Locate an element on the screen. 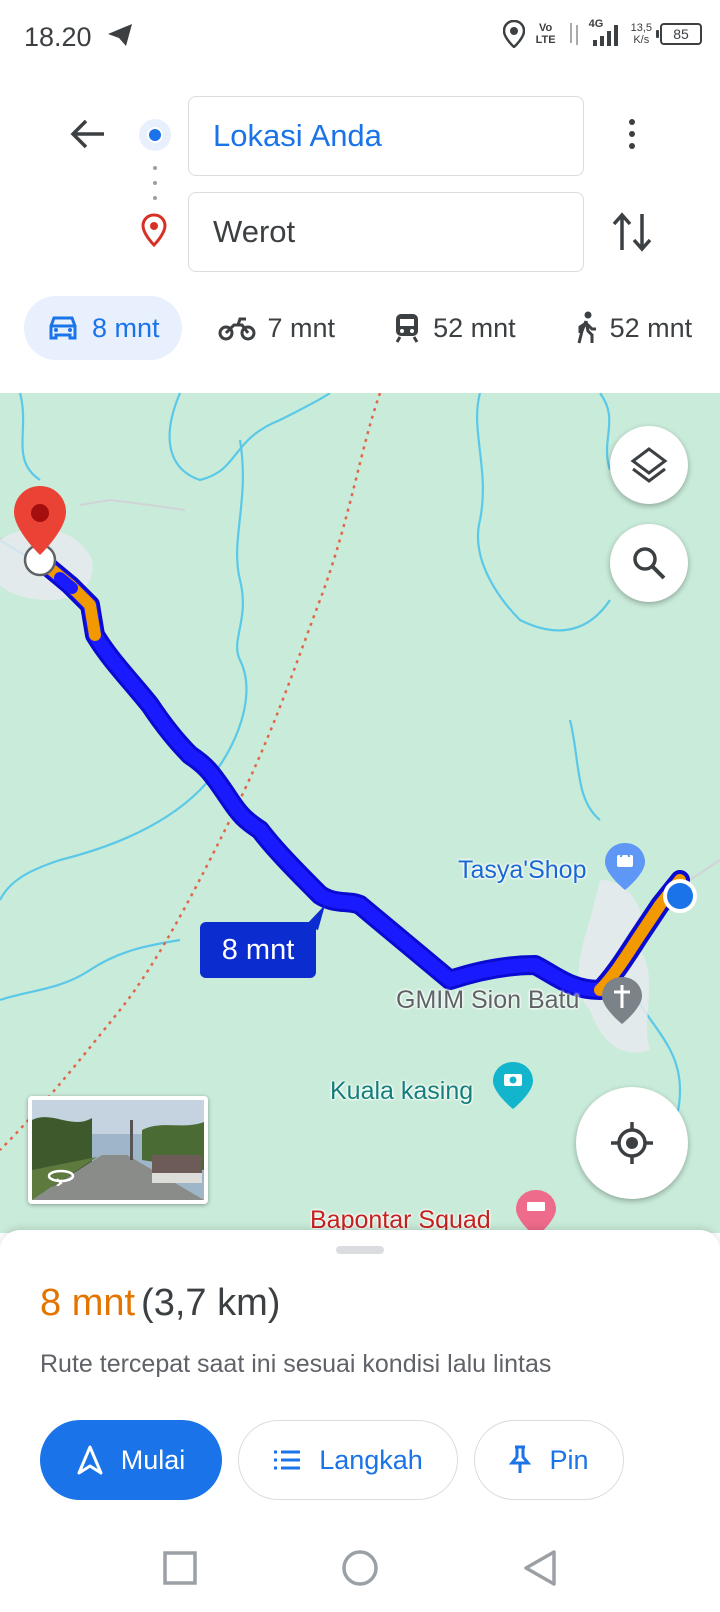  pin-button: Pin is located at coordinates (549, 1460).